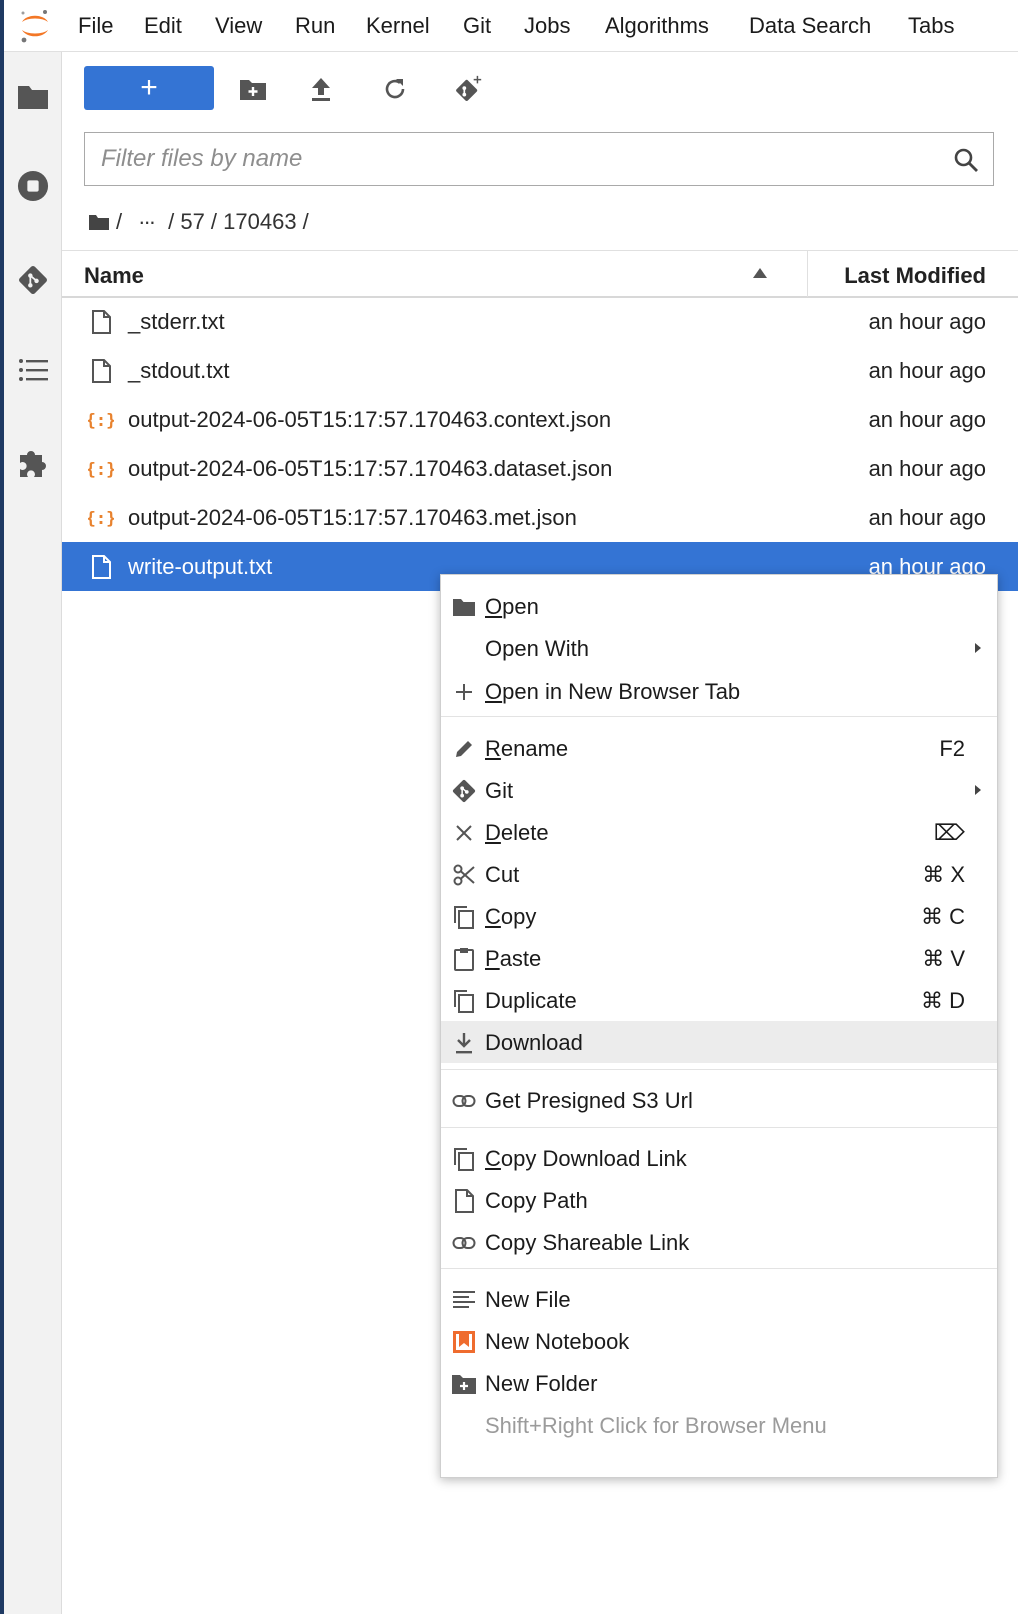  What do you see at coordinates (321, 89) in the screenshot?
I see `upload-icon` at bounding box center [321, 89].